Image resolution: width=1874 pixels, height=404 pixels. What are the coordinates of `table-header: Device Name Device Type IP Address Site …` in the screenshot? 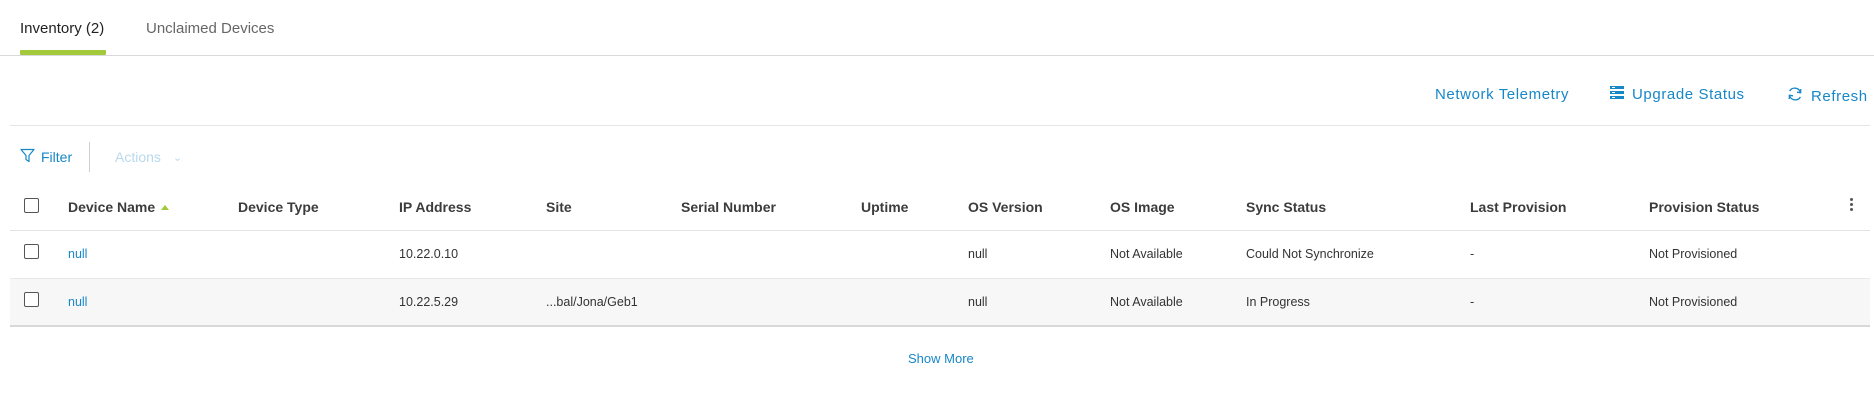 It's located at (940, 210).